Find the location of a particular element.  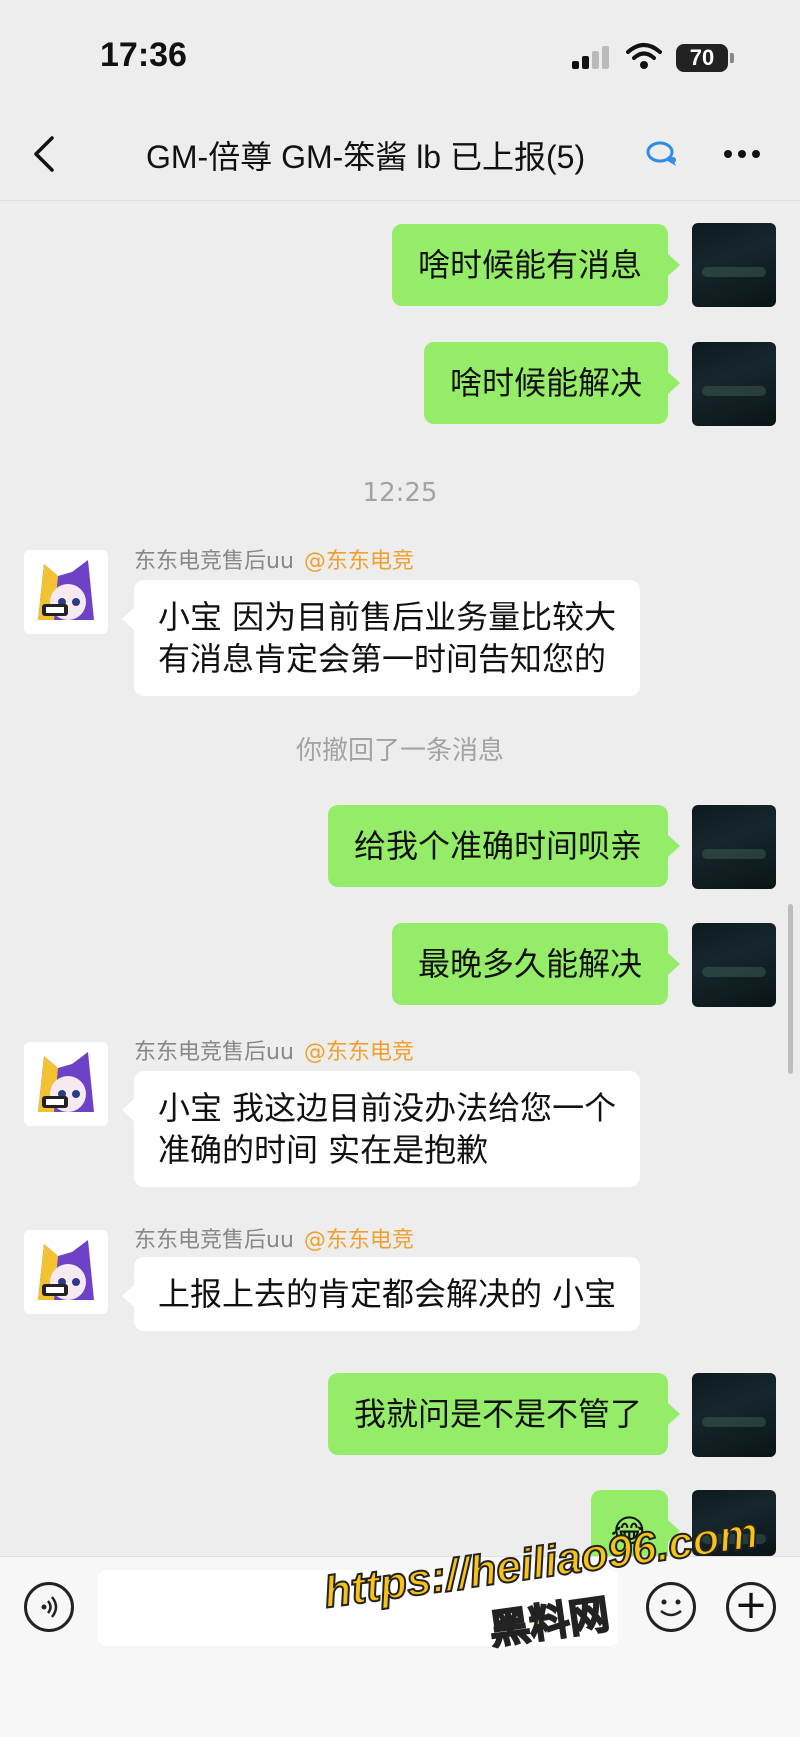

message-bubble-sent: 我就问是不是不管了 is located at coordinates (504, 1414).